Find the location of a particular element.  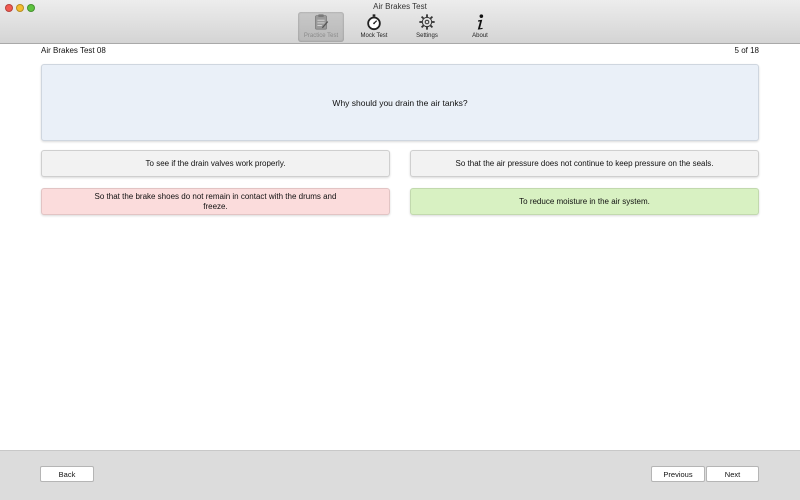

toolbar-label: Practice Test is located at coordinates (321, 36).